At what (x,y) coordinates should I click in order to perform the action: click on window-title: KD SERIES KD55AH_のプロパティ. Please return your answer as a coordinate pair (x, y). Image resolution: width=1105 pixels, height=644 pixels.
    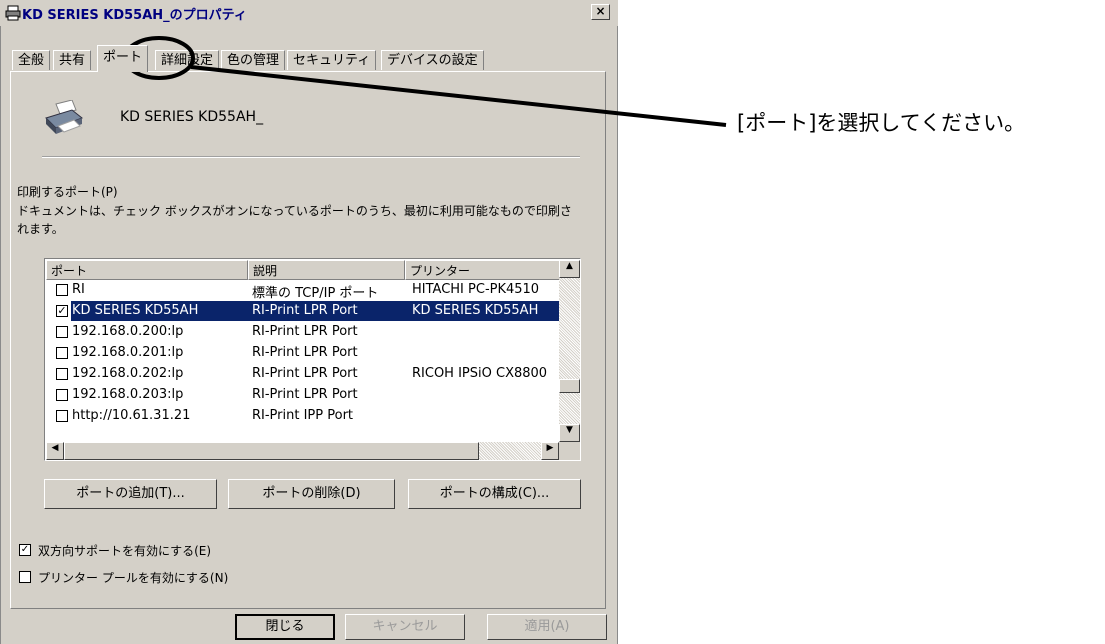
    Looking at the image, I should click on (134, 15).